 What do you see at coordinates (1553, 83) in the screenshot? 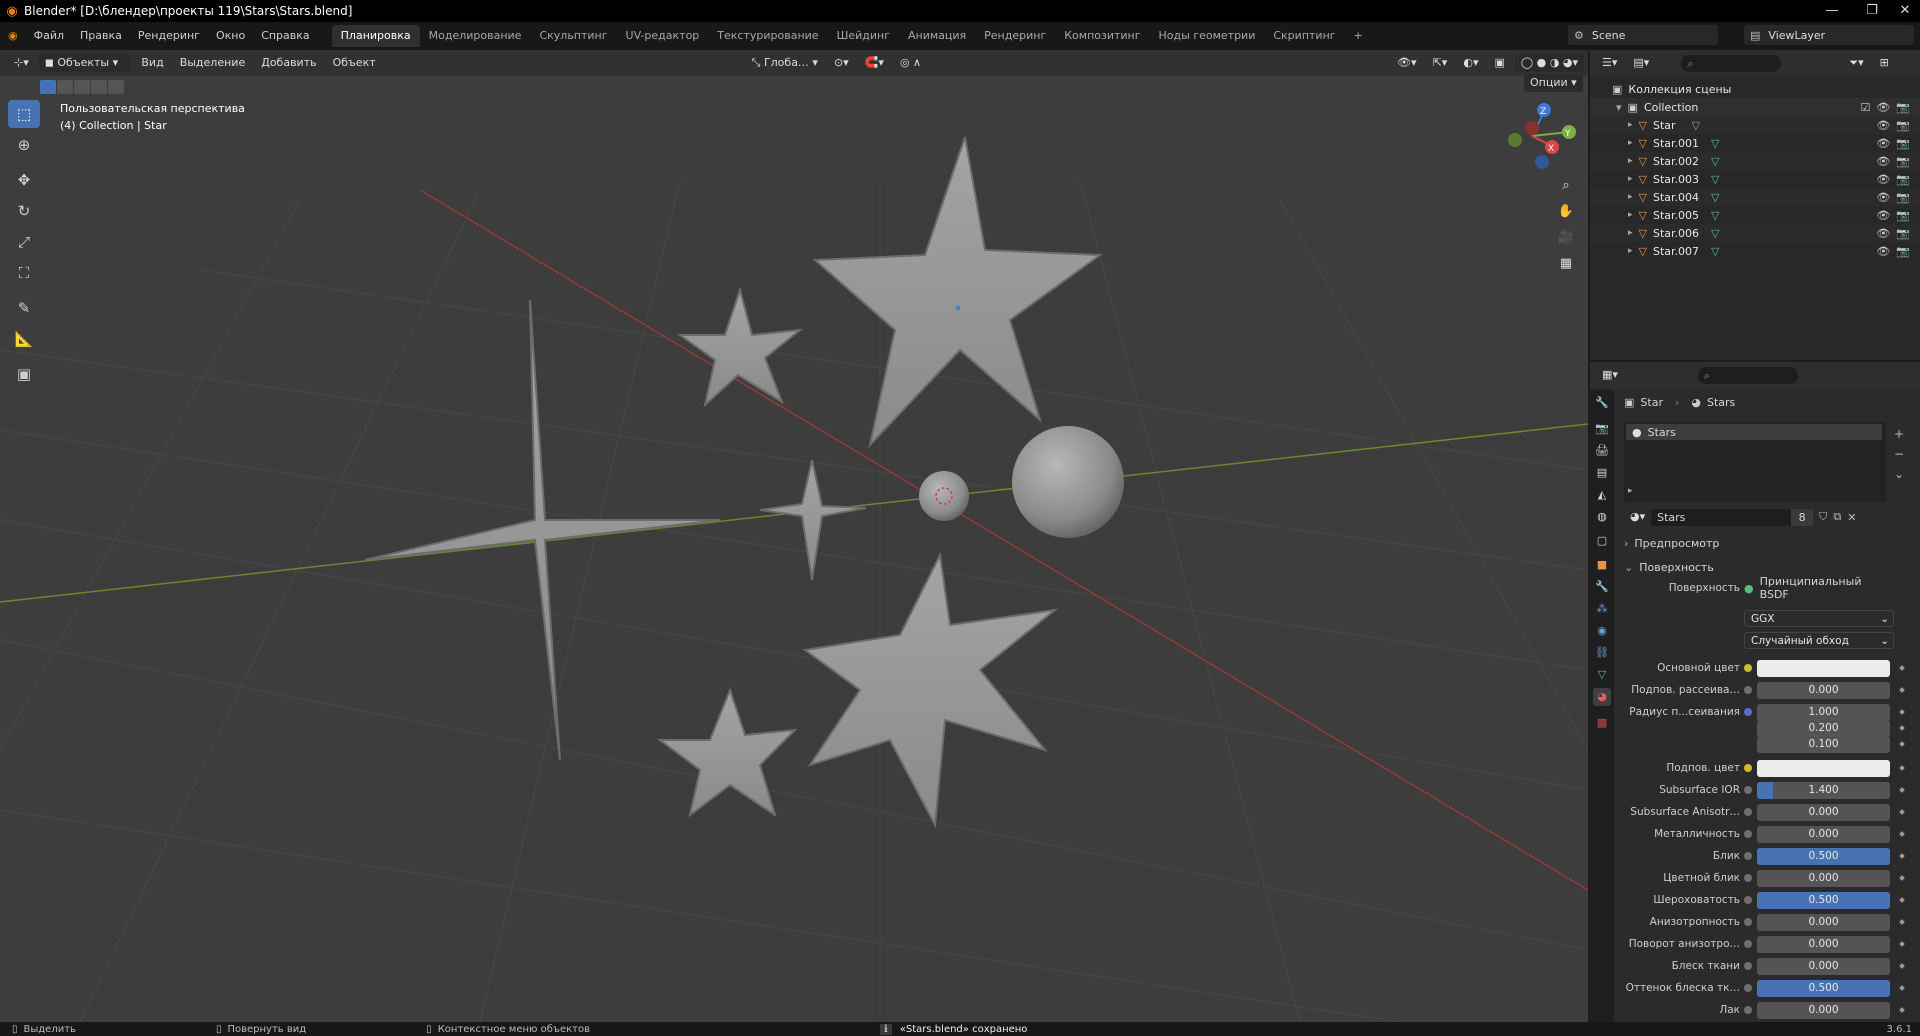
I see `options-button: Опции ▾` at bounding box center [1553, 83].